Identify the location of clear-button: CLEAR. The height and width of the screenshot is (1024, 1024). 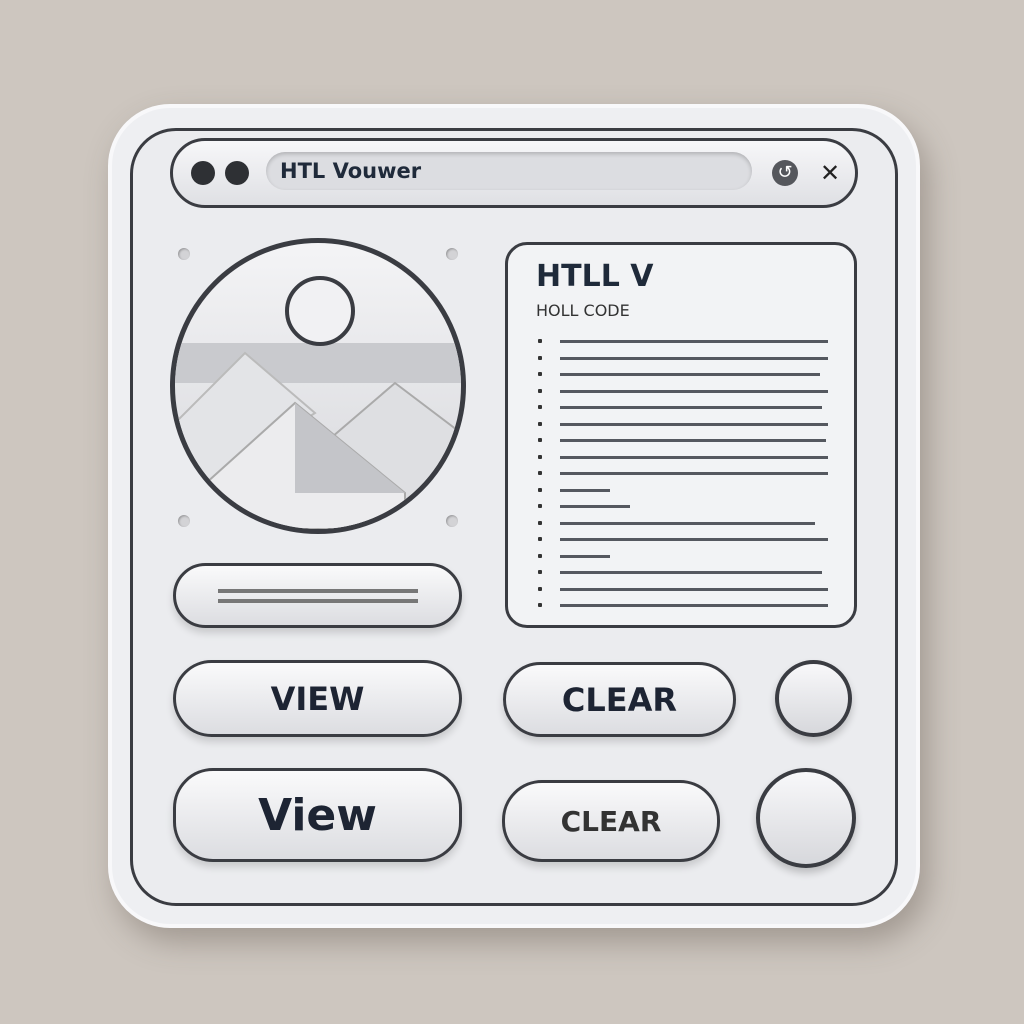
(619, 699).